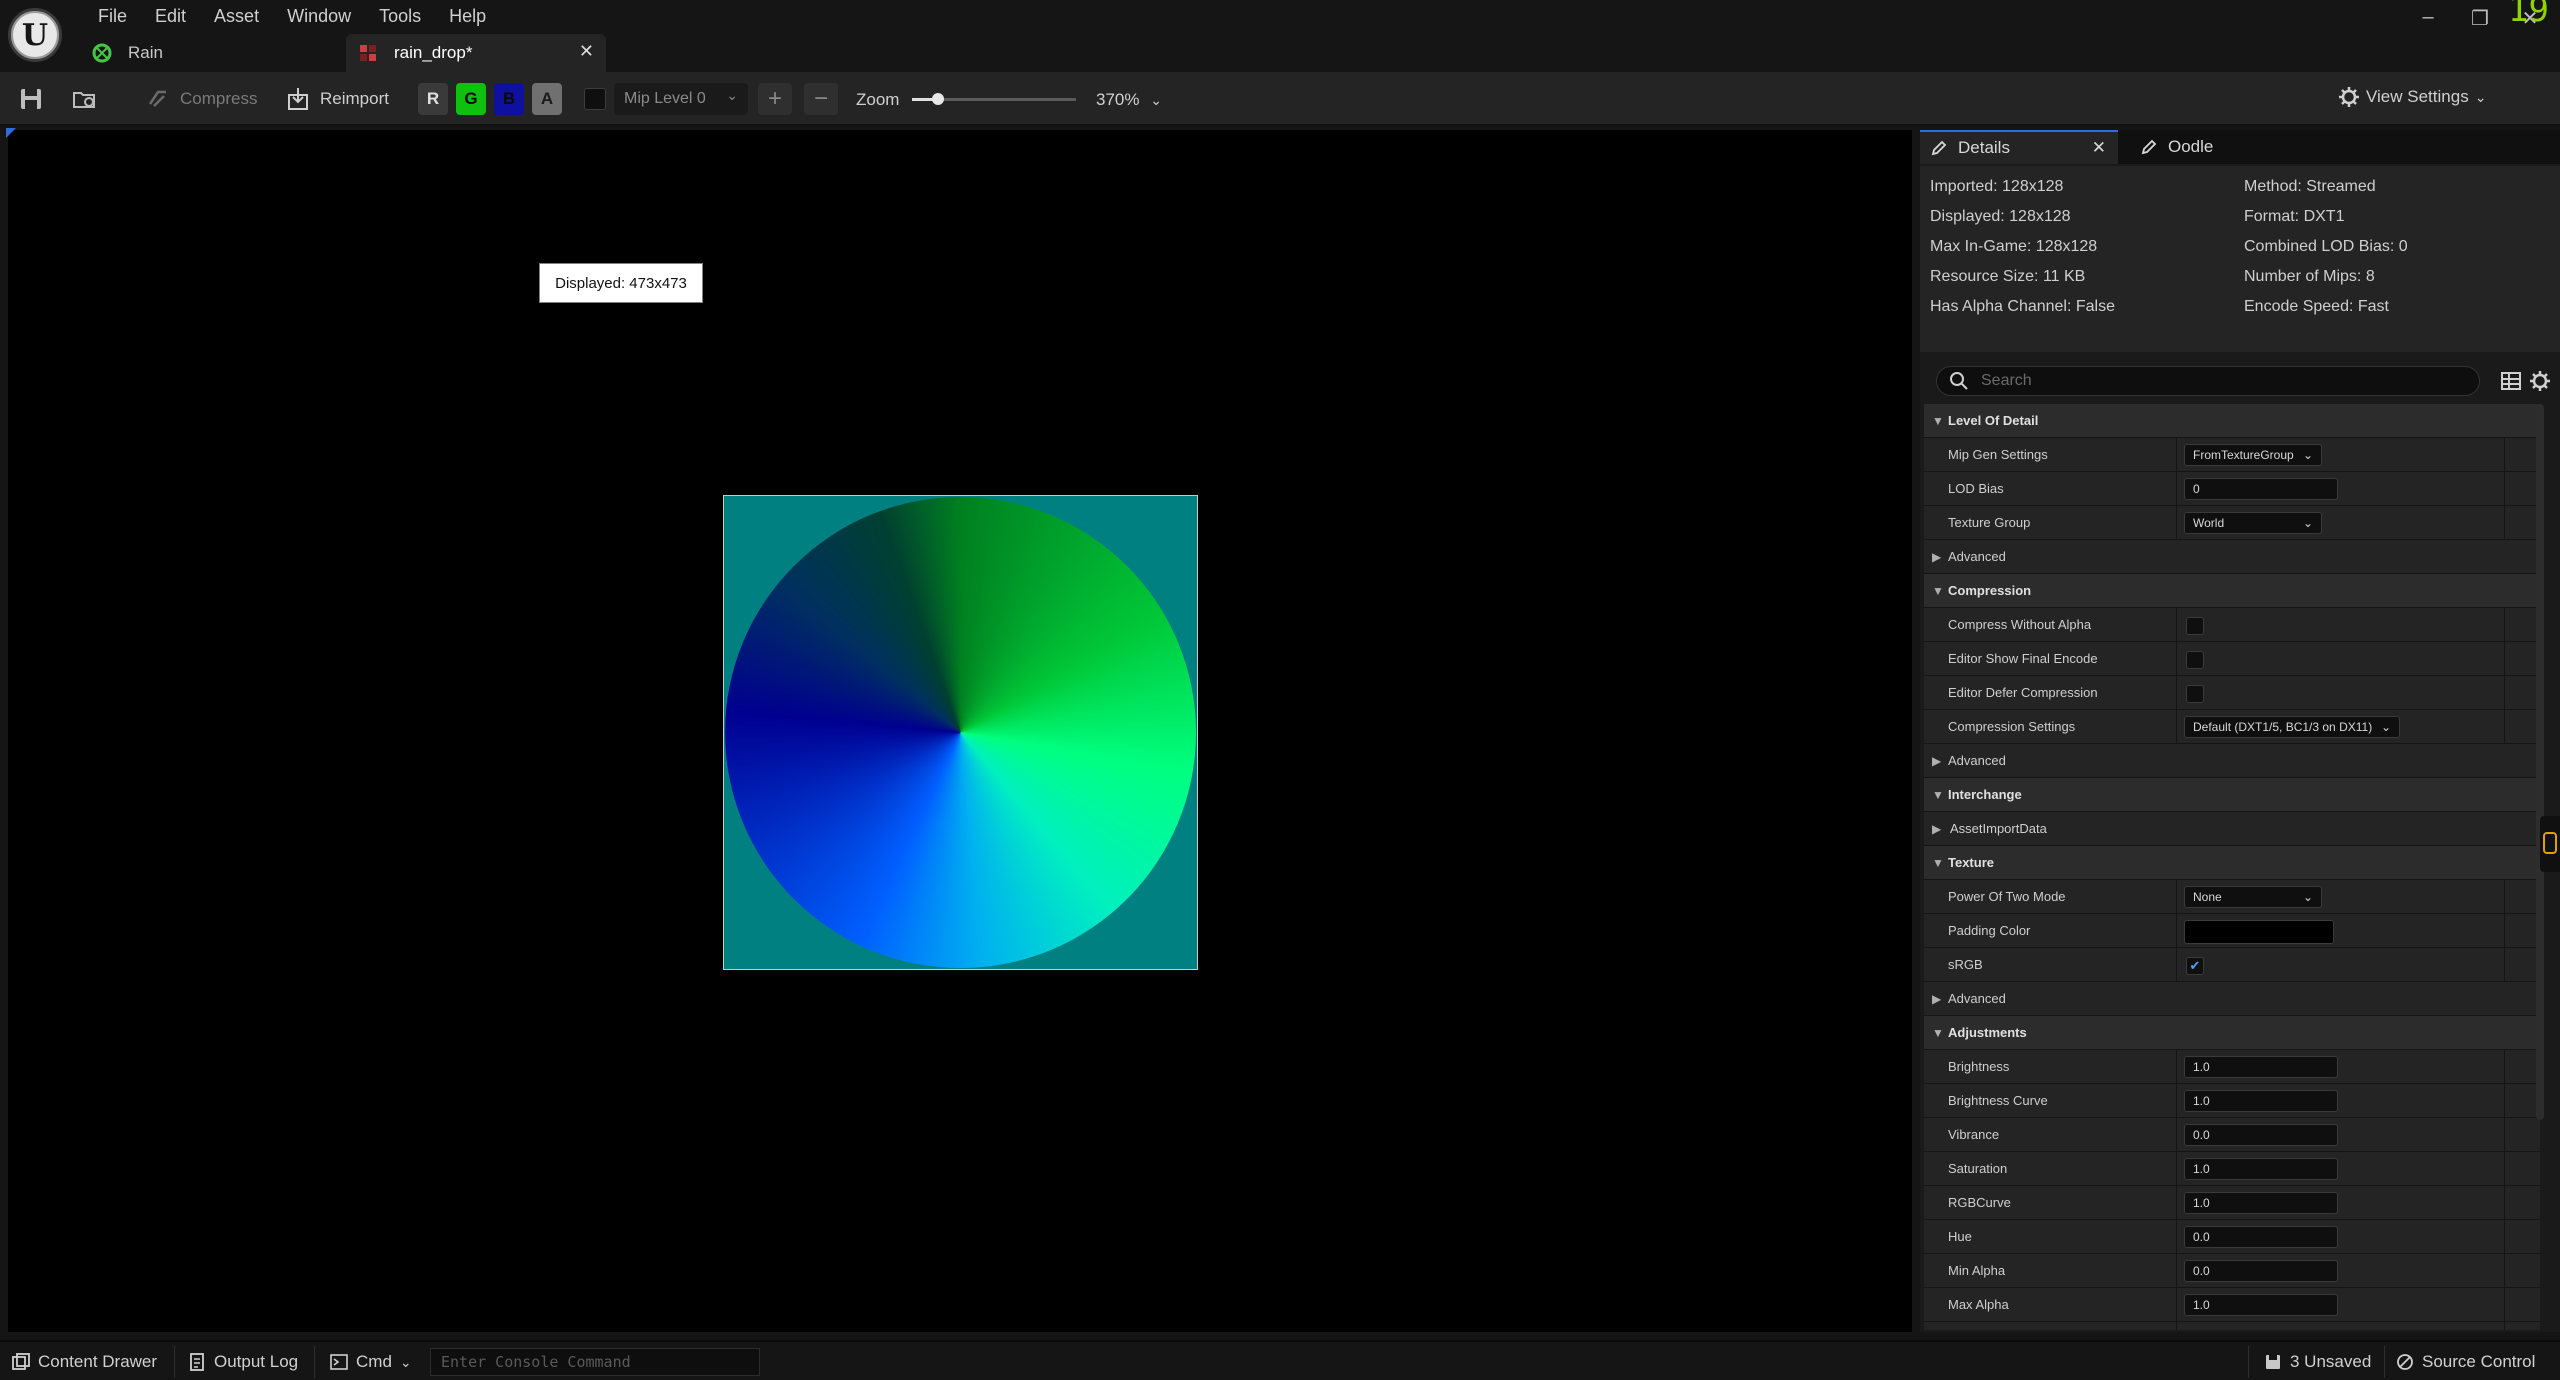  What do you see at coordinates (2261, 1305) in the screenshot?
I see `max-alpha-input: 1.0` at bounding box center [2261, 1305].